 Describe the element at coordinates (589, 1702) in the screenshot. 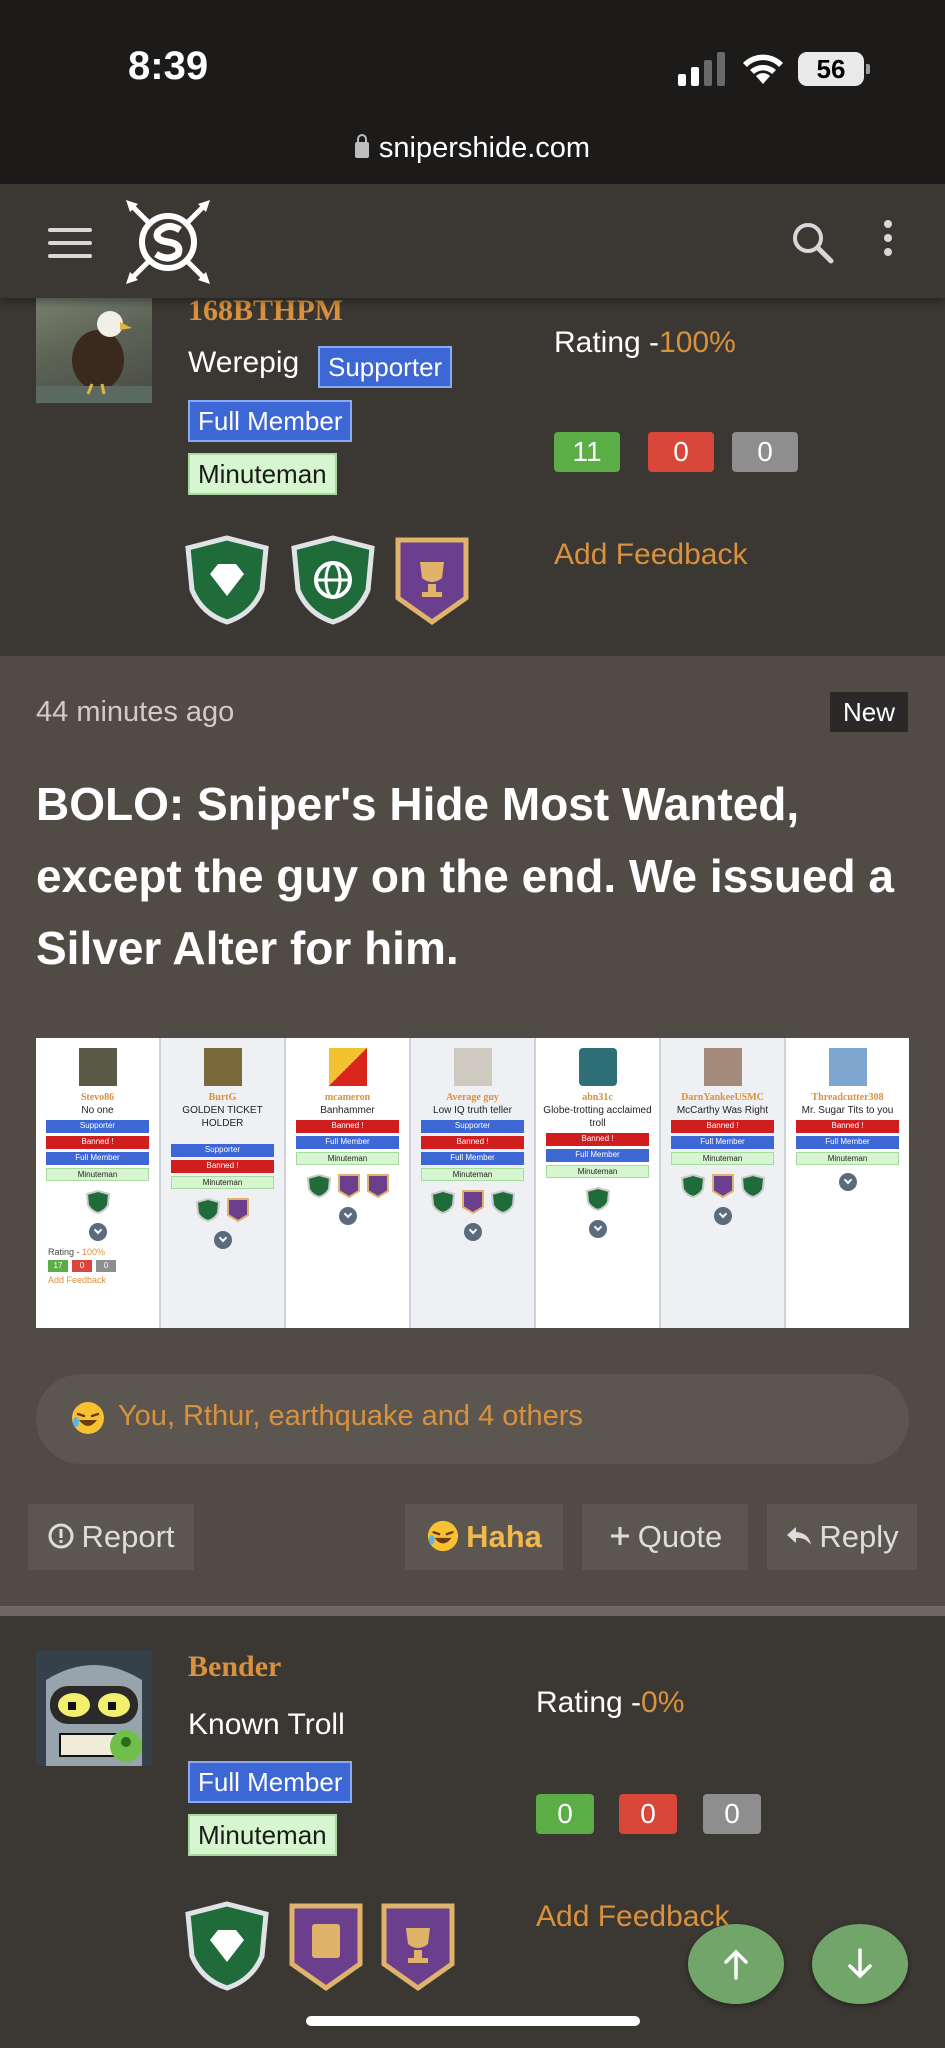

I see `rating-label: Rating -` at that location.